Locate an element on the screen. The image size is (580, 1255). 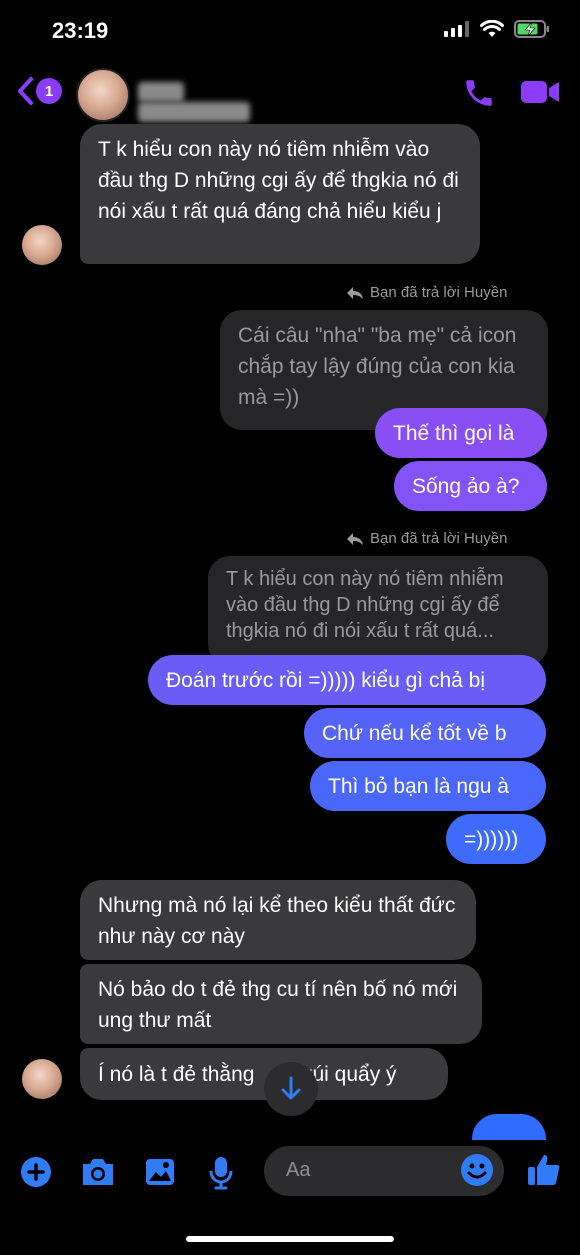
status-time: 23:19 is located at coordinates (80, 30).